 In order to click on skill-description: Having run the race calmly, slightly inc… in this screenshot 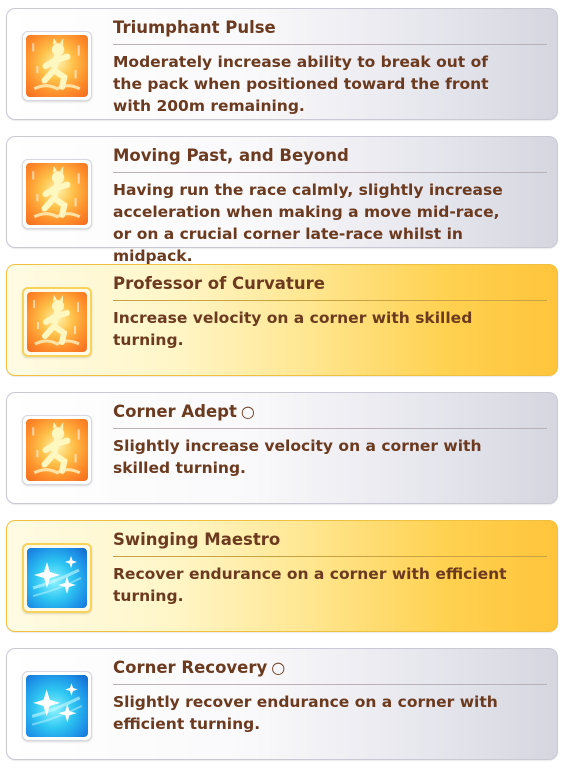, I will do `click(308, 223)`.